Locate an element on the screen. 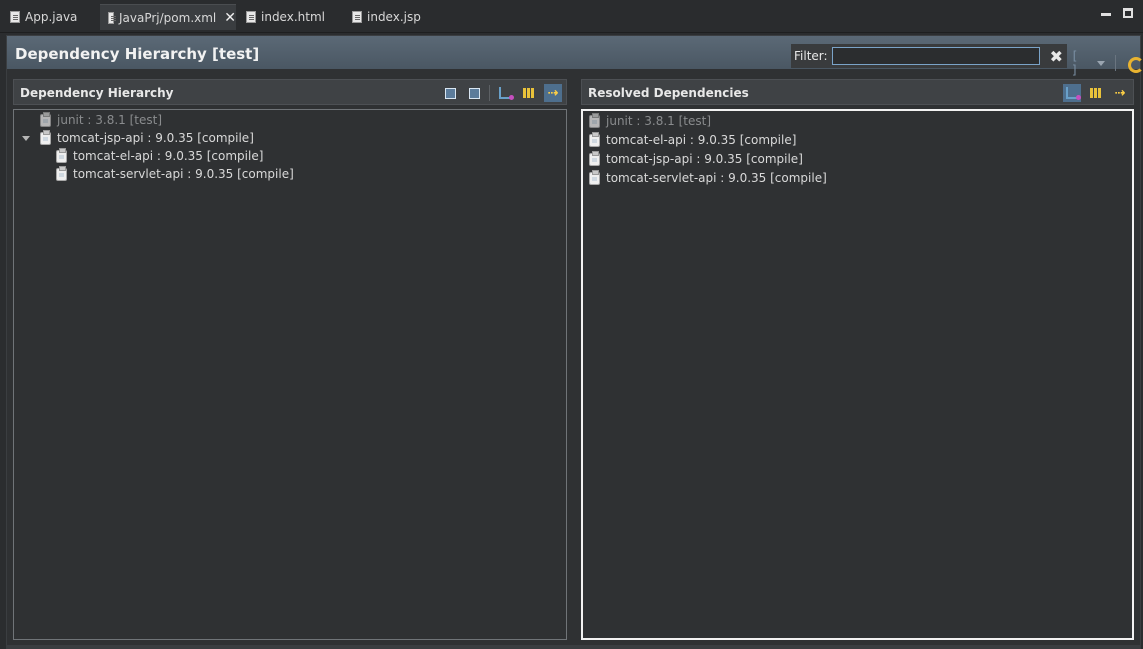 Image resolution: width=1143 pixels, height=649 pixels. header-toolbar: [ ] is located at coordinates (1107, 63).